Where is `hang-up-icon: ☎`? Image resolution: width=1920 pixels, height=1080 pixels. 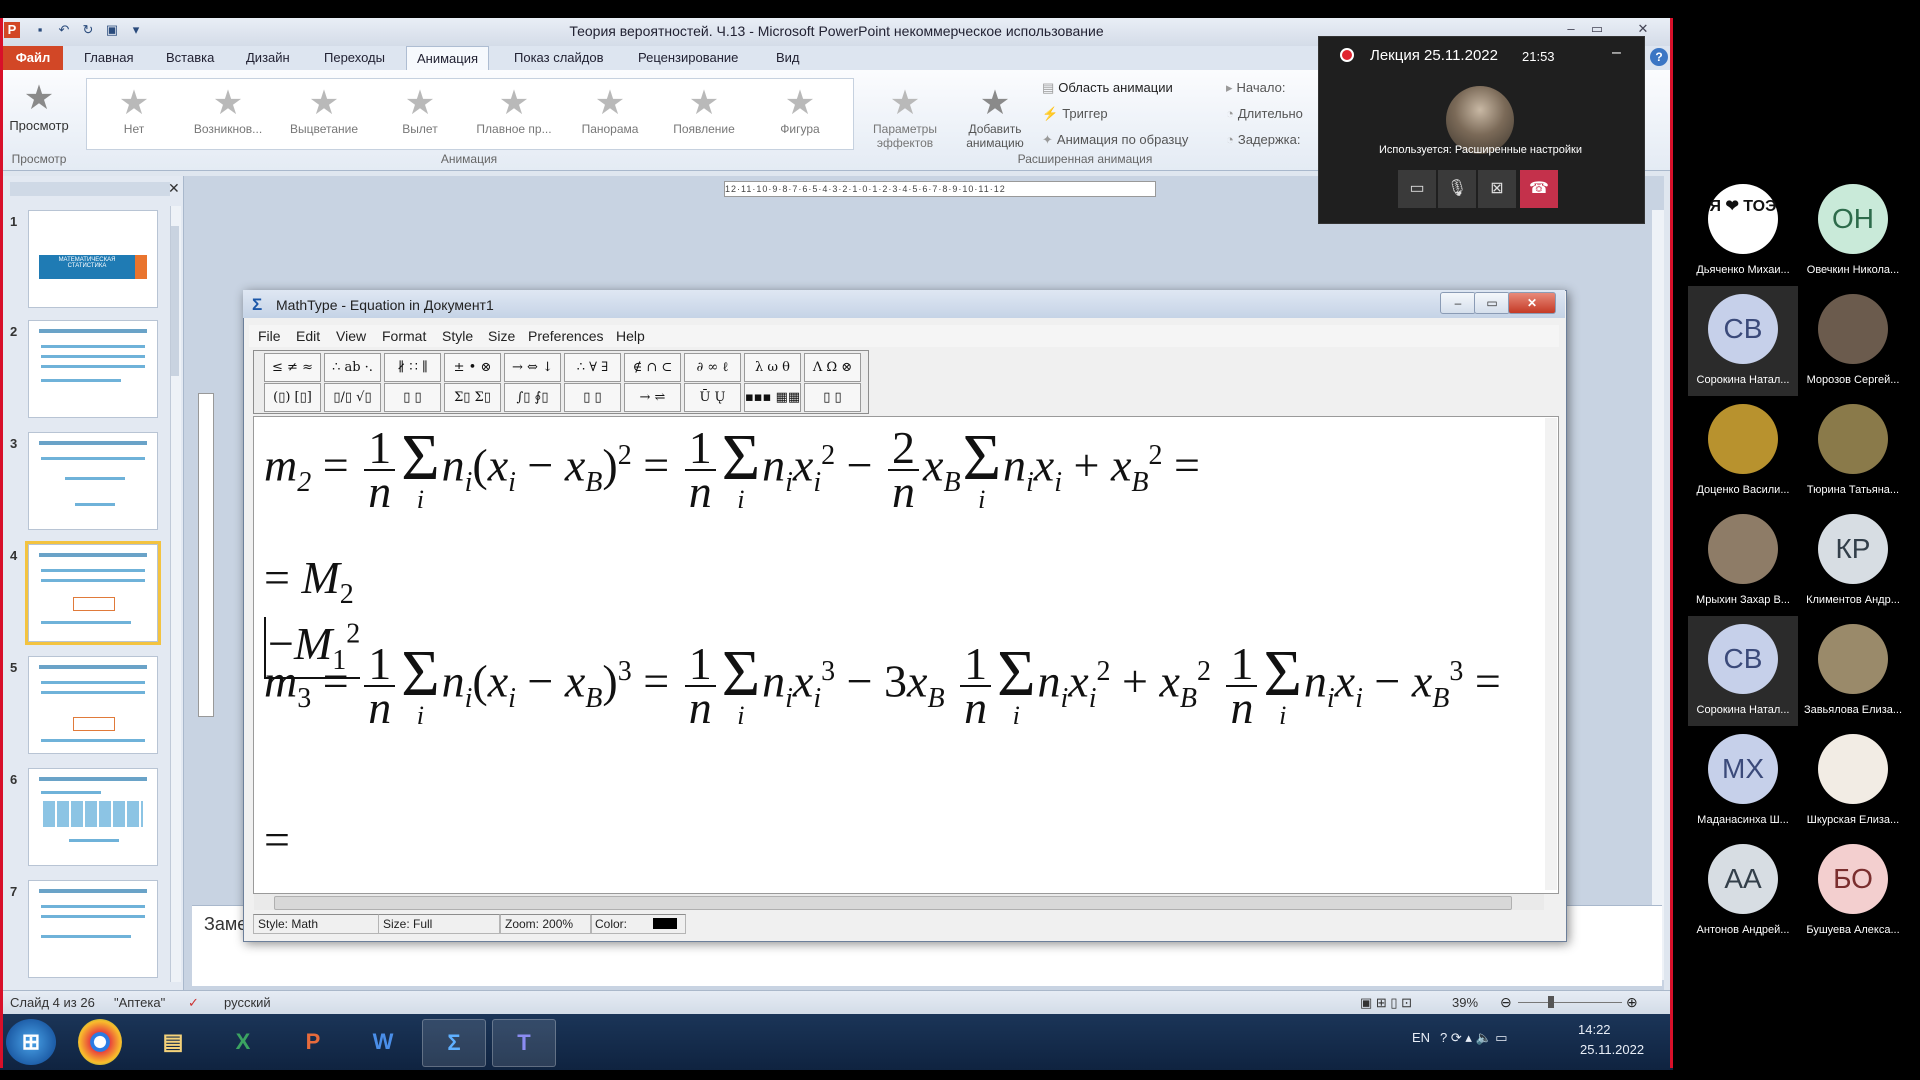 hang-up-icon: ☎ is located at coordinates (1539, 189).